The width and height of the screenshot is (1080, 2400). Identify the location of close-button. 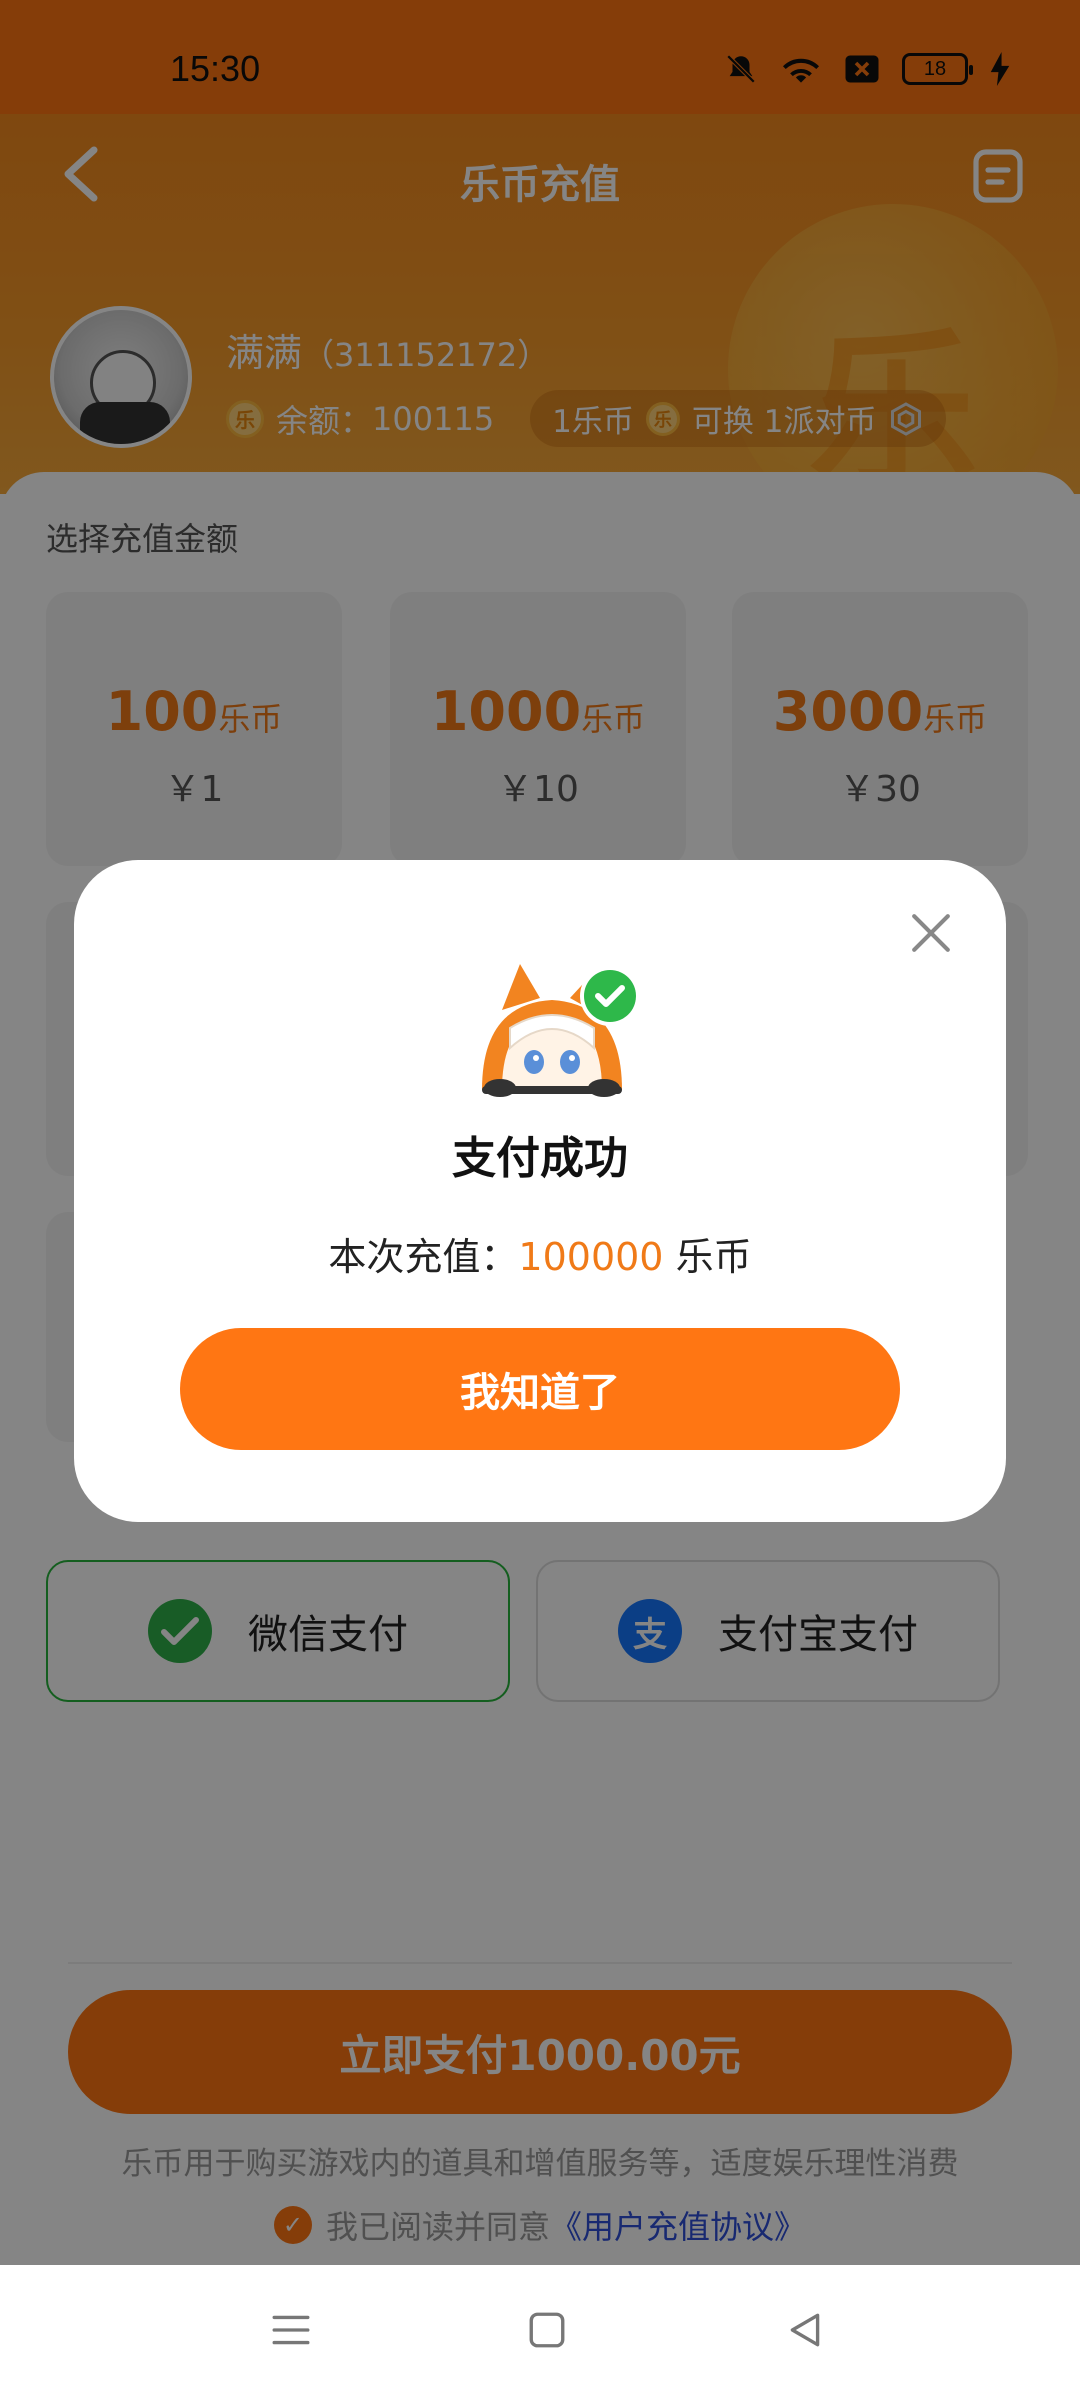
(931, 935).